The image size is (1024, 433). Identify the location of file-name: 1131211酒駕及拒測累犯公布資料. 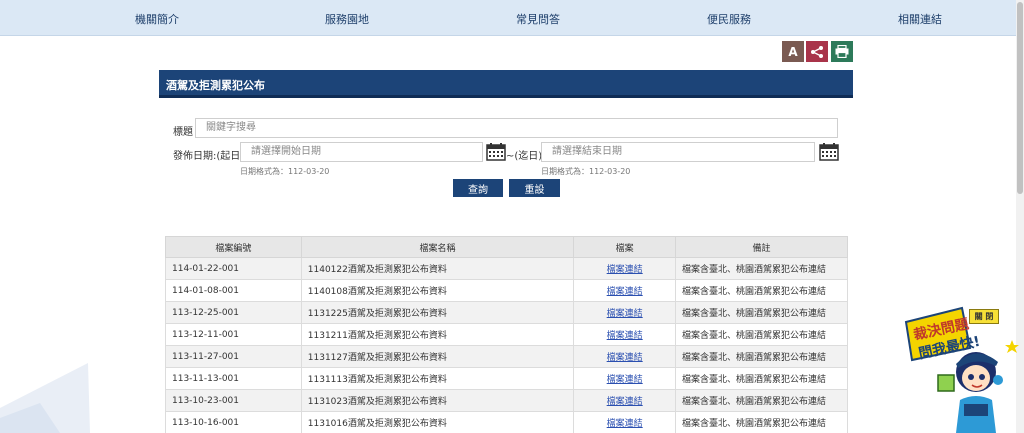
(437, 334).